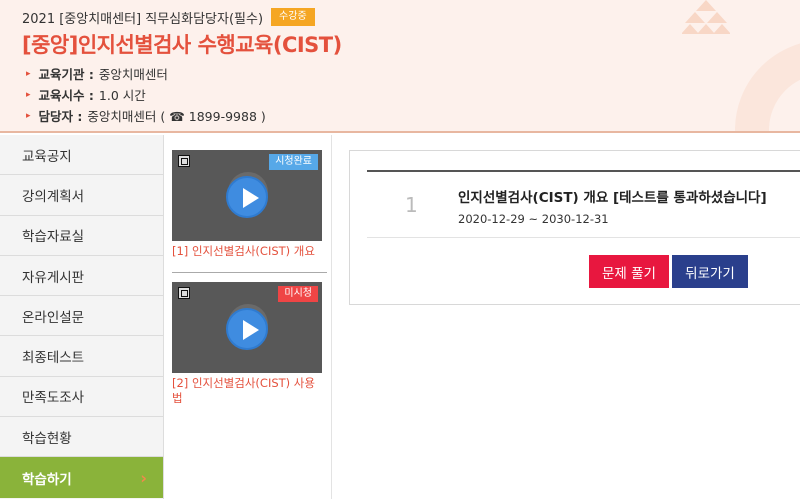  I want to click on menu-label: 학습하기, so click(47, 479).